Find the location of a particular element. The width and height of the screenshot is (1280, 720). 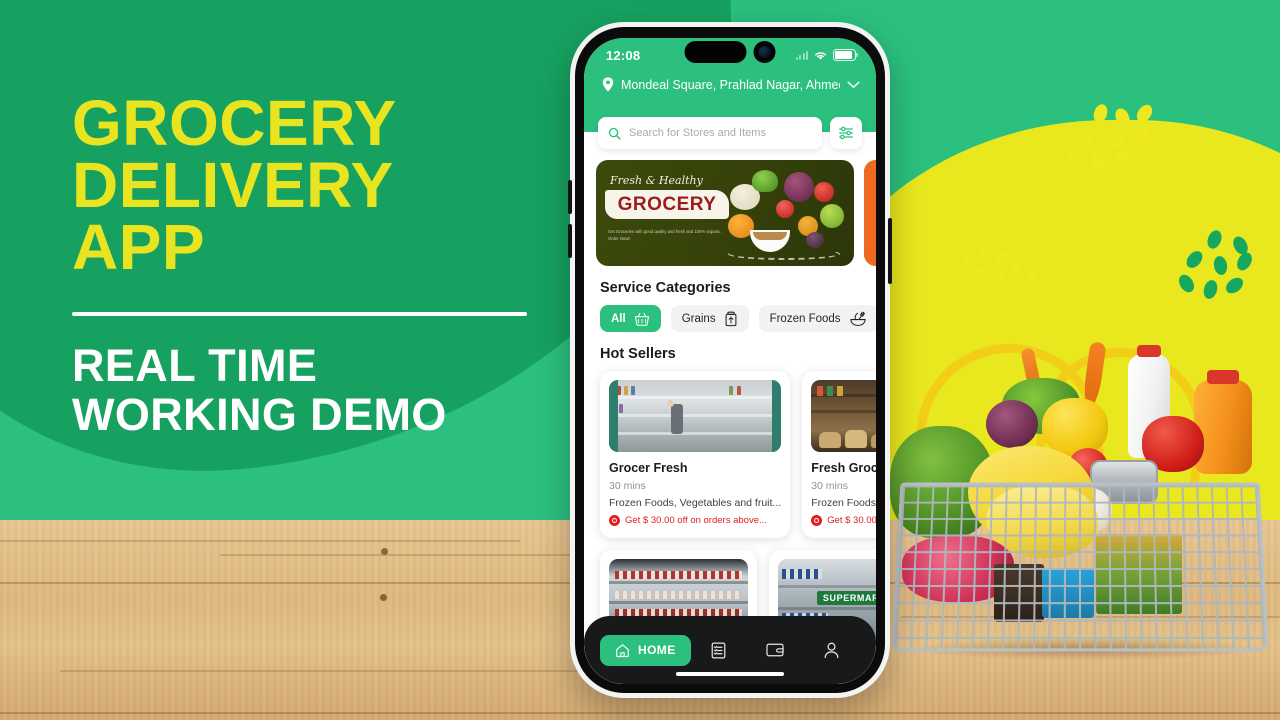

nav-item-orders is located at coordinates (719, 650).